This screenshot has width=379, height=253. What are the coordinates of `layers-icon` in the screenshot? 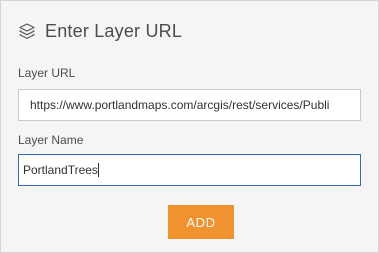 It's located at (27, 31).